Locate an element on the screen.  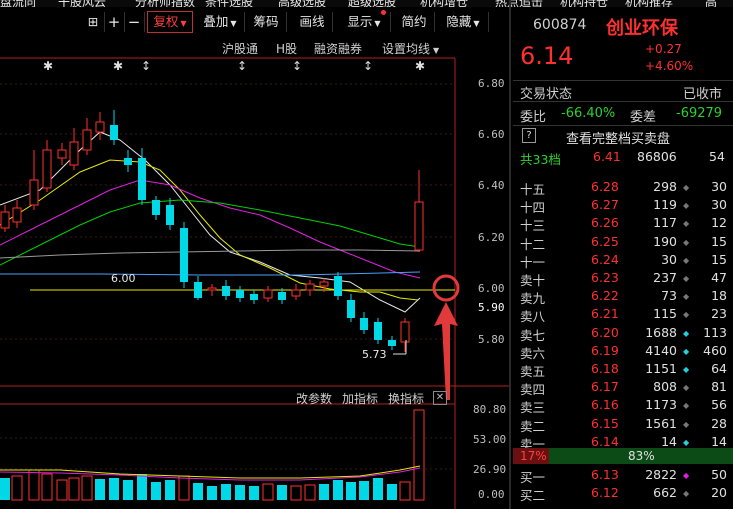
level-count: 14 is located at coordinates (719, 441).